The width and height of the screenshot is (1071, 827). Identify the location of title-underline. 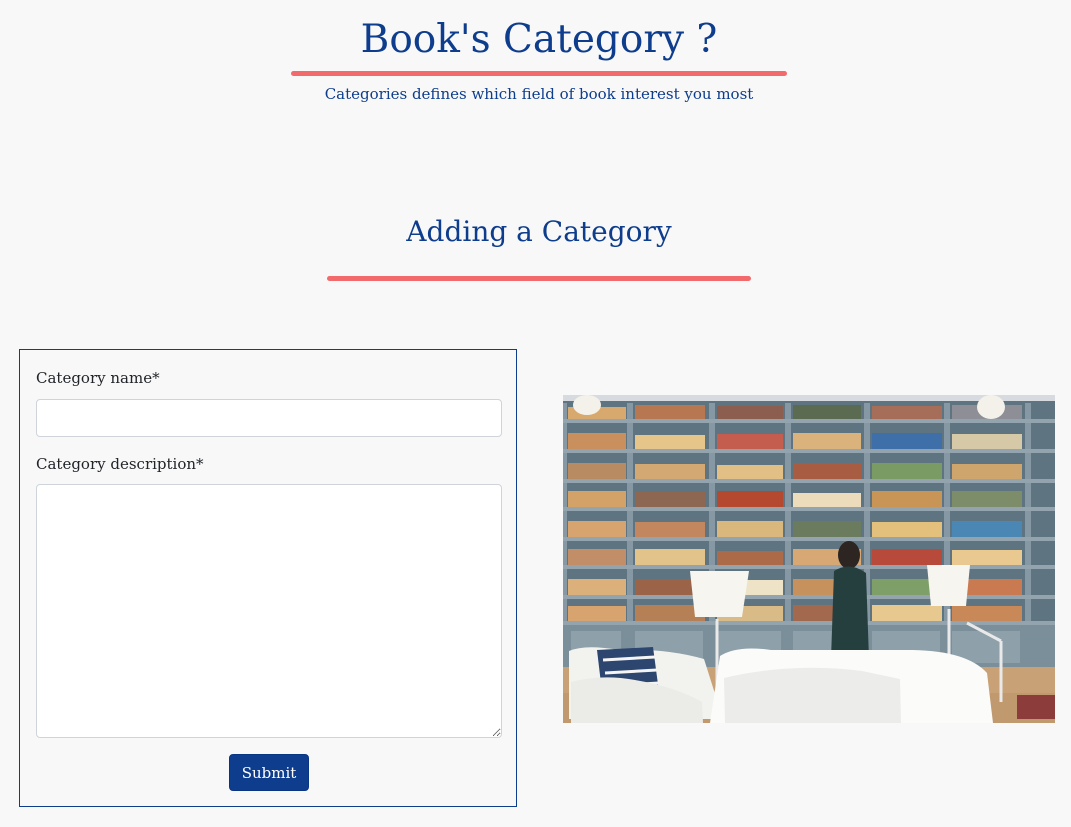
(539, 73).